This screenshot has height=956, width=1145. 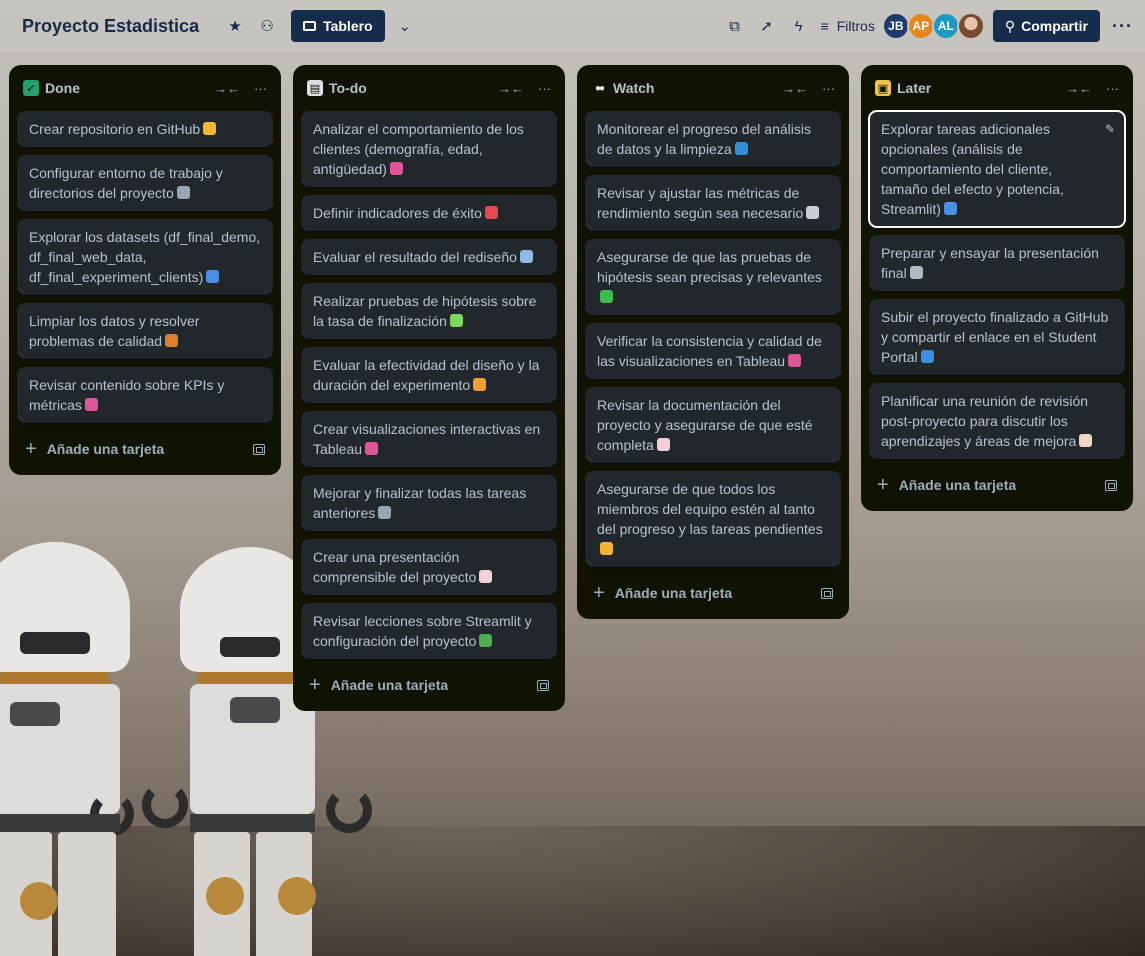 I want to click on filters-button: ≡ Filtros, so click(x=848, y=26).